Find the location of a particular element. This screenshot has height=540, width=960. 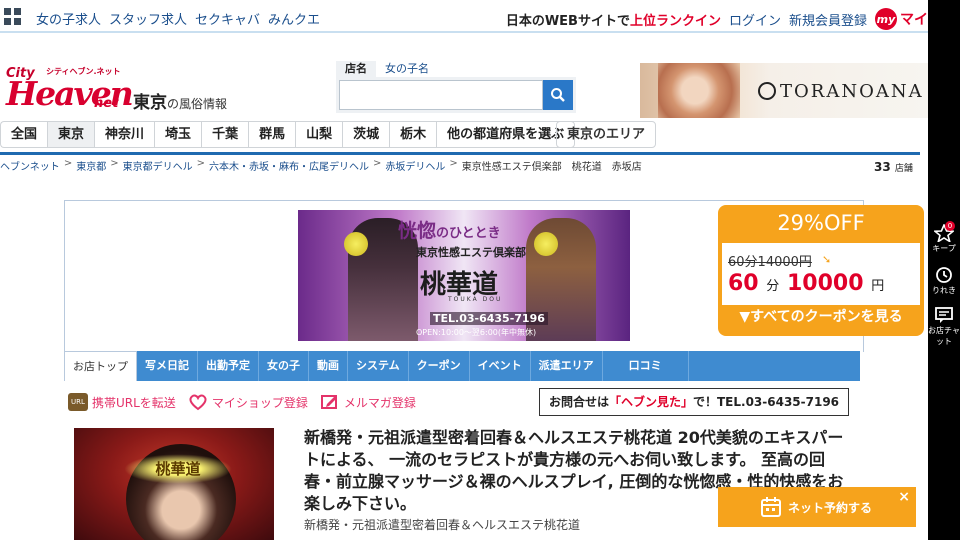

search-button is located at coordinates (558, 95).